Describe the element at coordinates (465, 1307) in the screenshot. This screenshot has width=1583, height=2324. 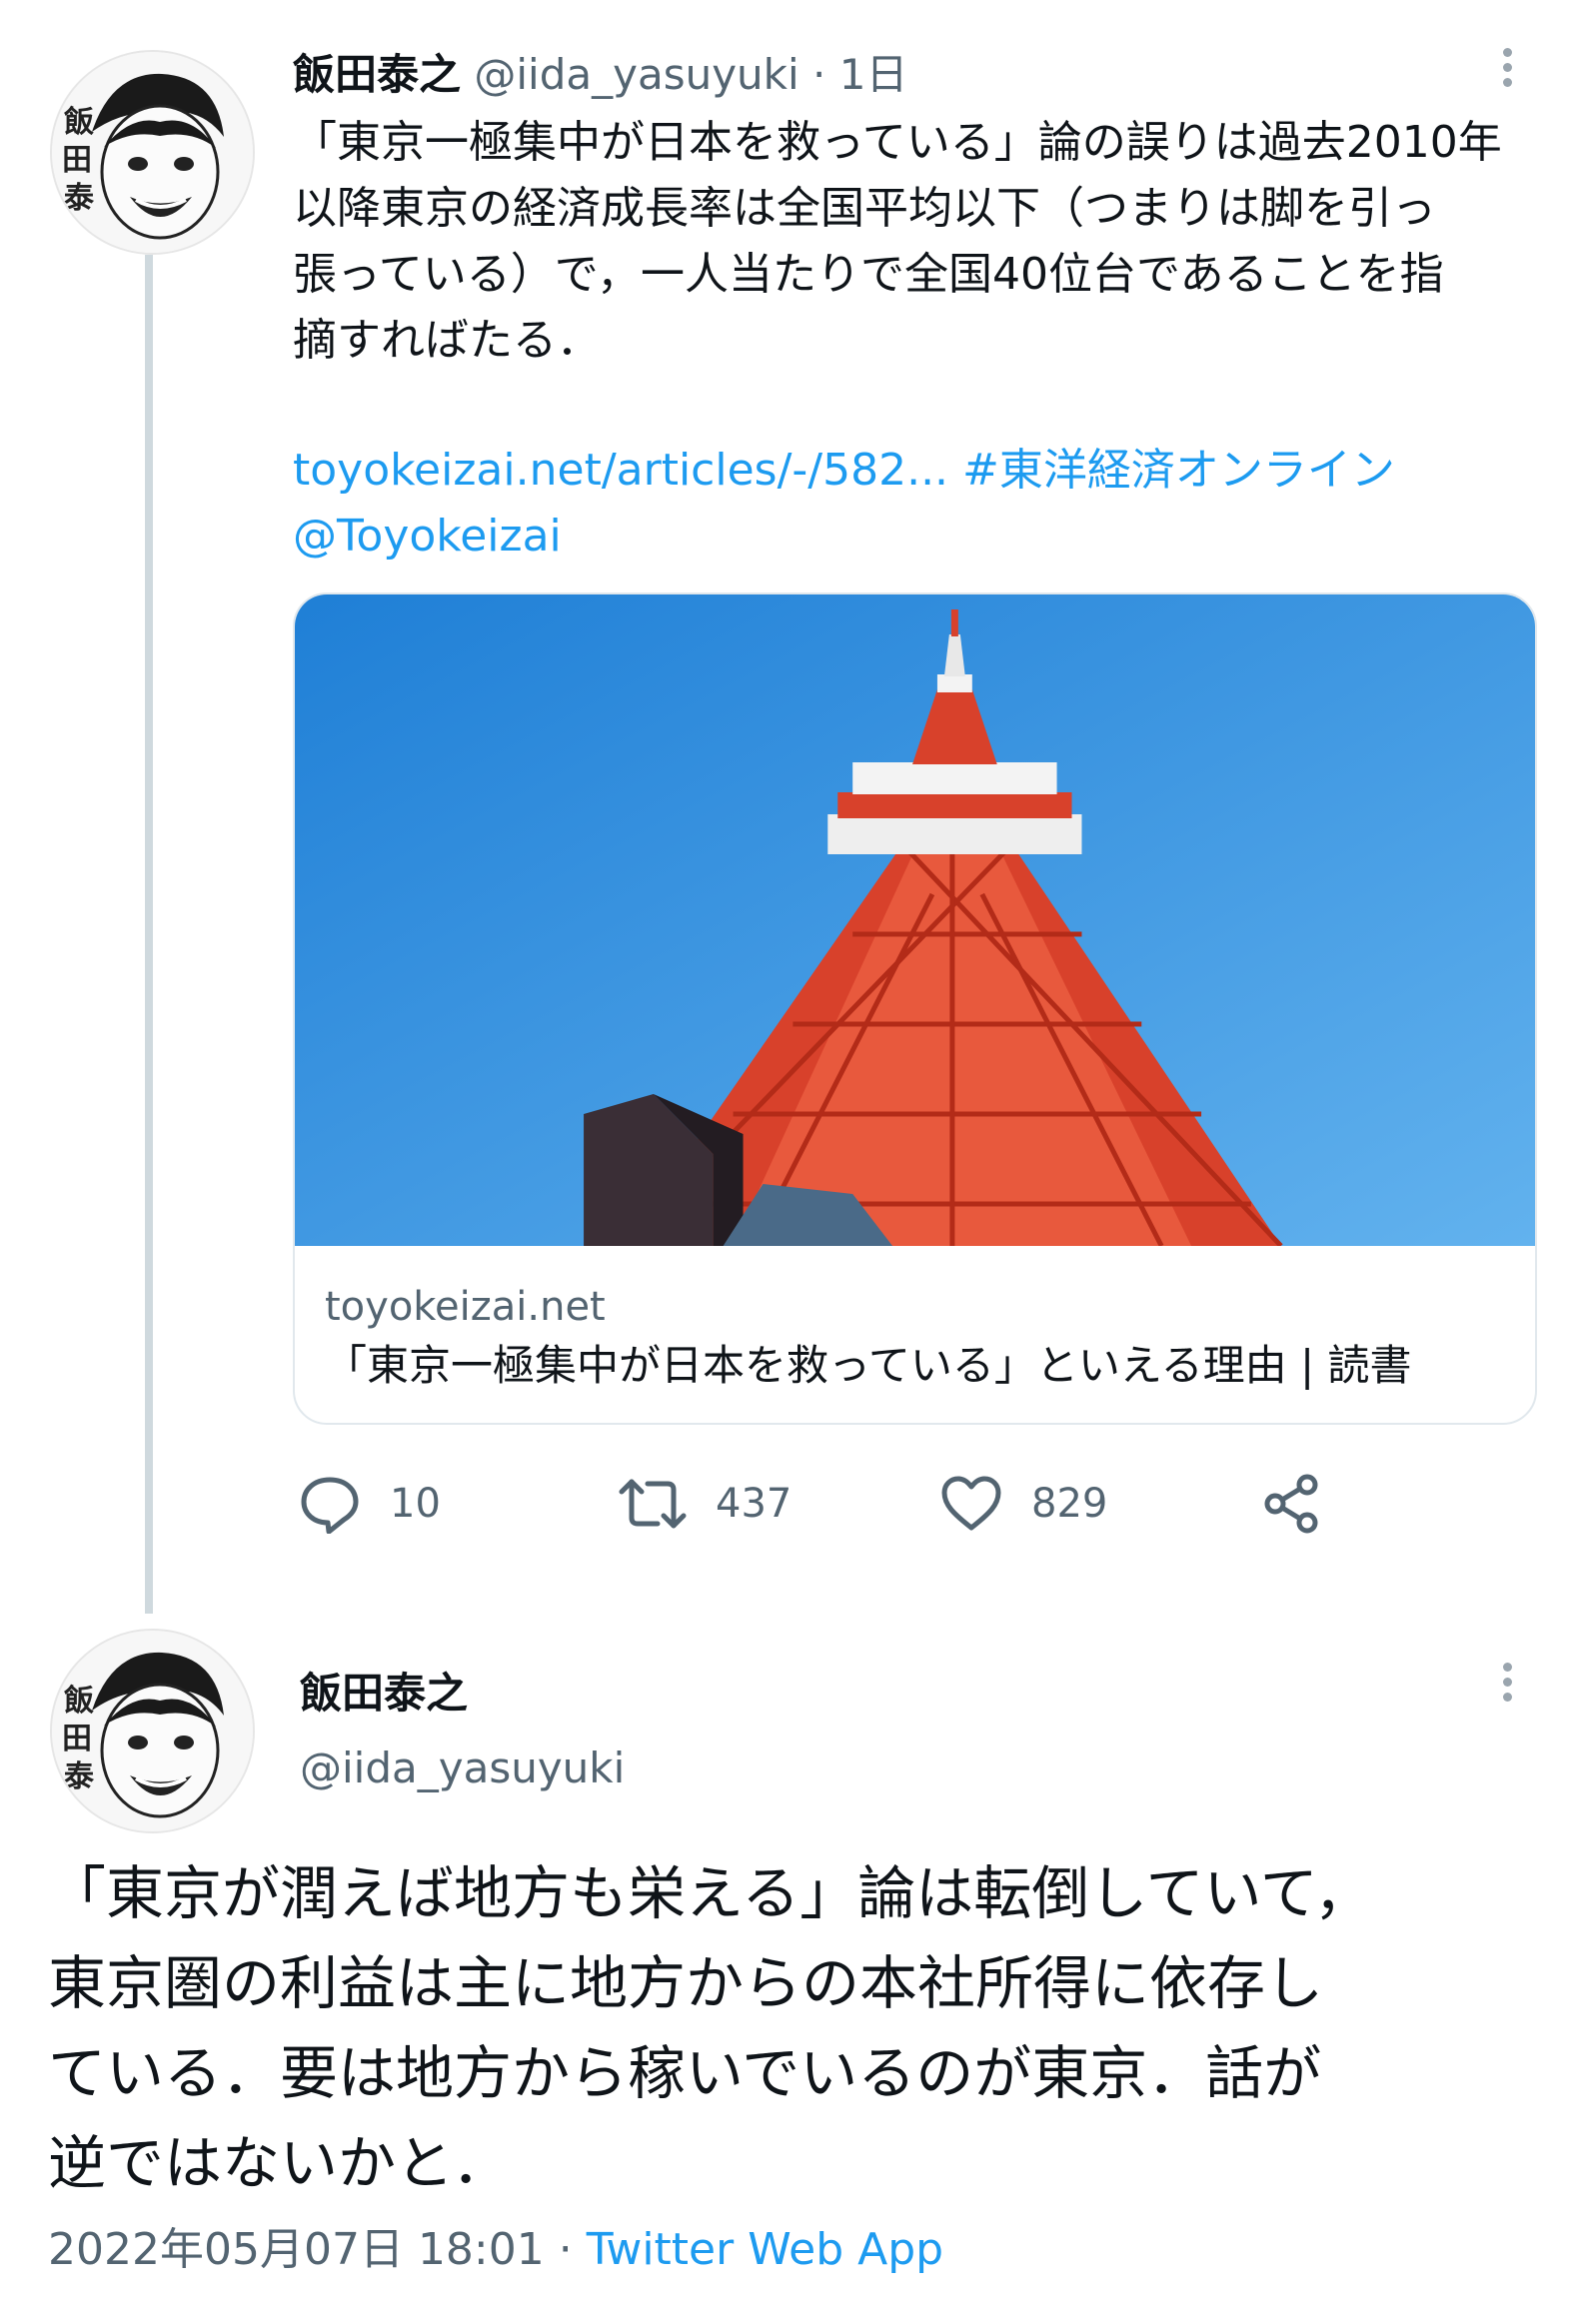
I see `card-domain: toyokeizai.net` at that location.